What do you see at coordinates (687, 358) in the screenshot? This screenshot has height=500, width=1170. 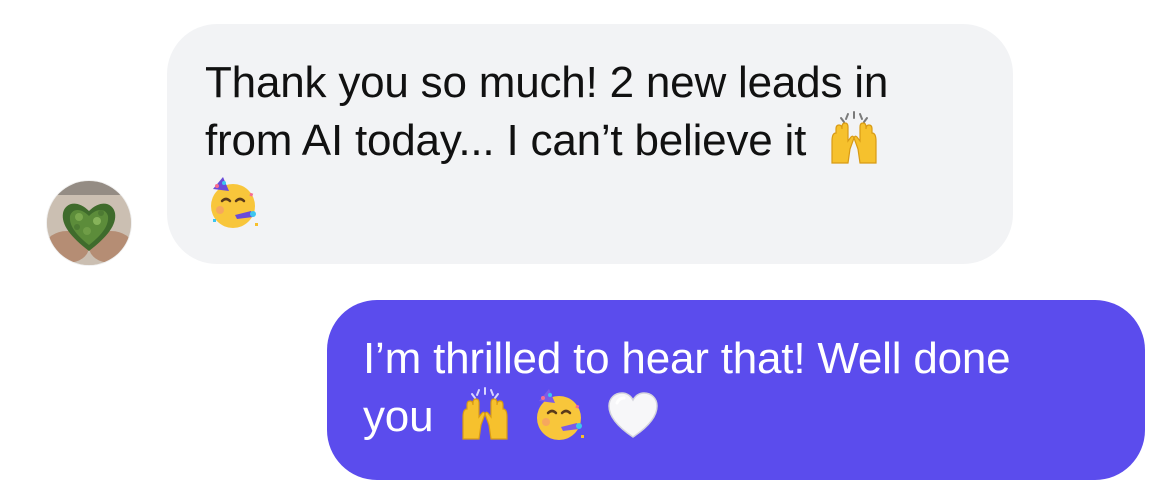 I see `message-text-line: I’m thrilled to hear that! Well done` at bounding box center [687, 358].